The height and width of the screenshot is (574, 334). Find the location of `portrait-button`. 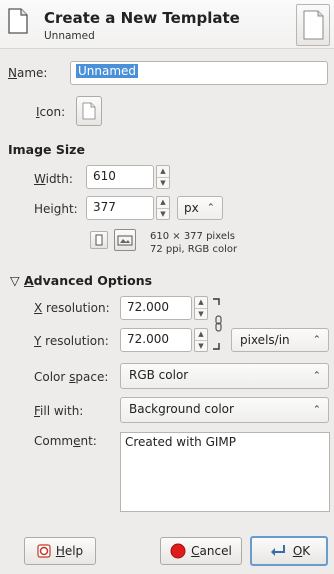

portrait-button is located at coordinates (99, 240).